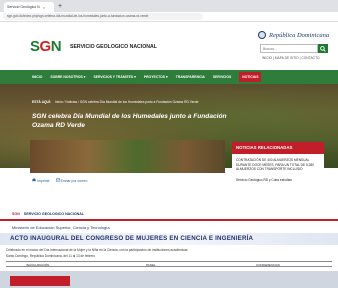  Describe the element at coordinates (34, 180) in the screenshot. I see `print-icon` at that location.